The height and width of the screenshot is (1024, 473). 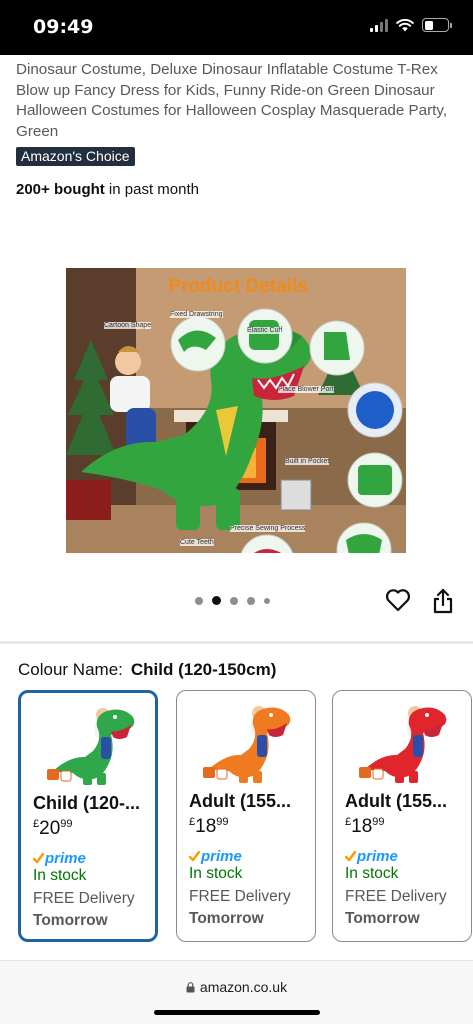 What do you see at coordinates (237, 1012) in the screenshot?
I see `home-indicator` at bounding box center [237, 1012].